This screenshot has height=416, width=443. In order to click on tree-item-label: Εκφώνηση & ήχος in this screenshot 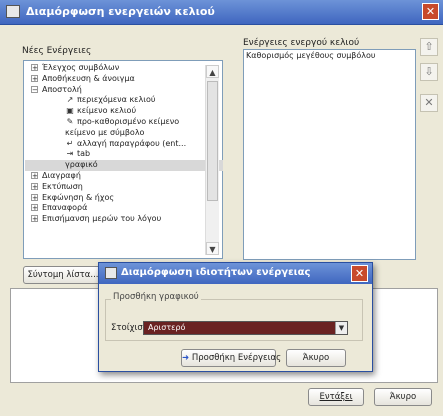, I will do `click(78, 197)`.